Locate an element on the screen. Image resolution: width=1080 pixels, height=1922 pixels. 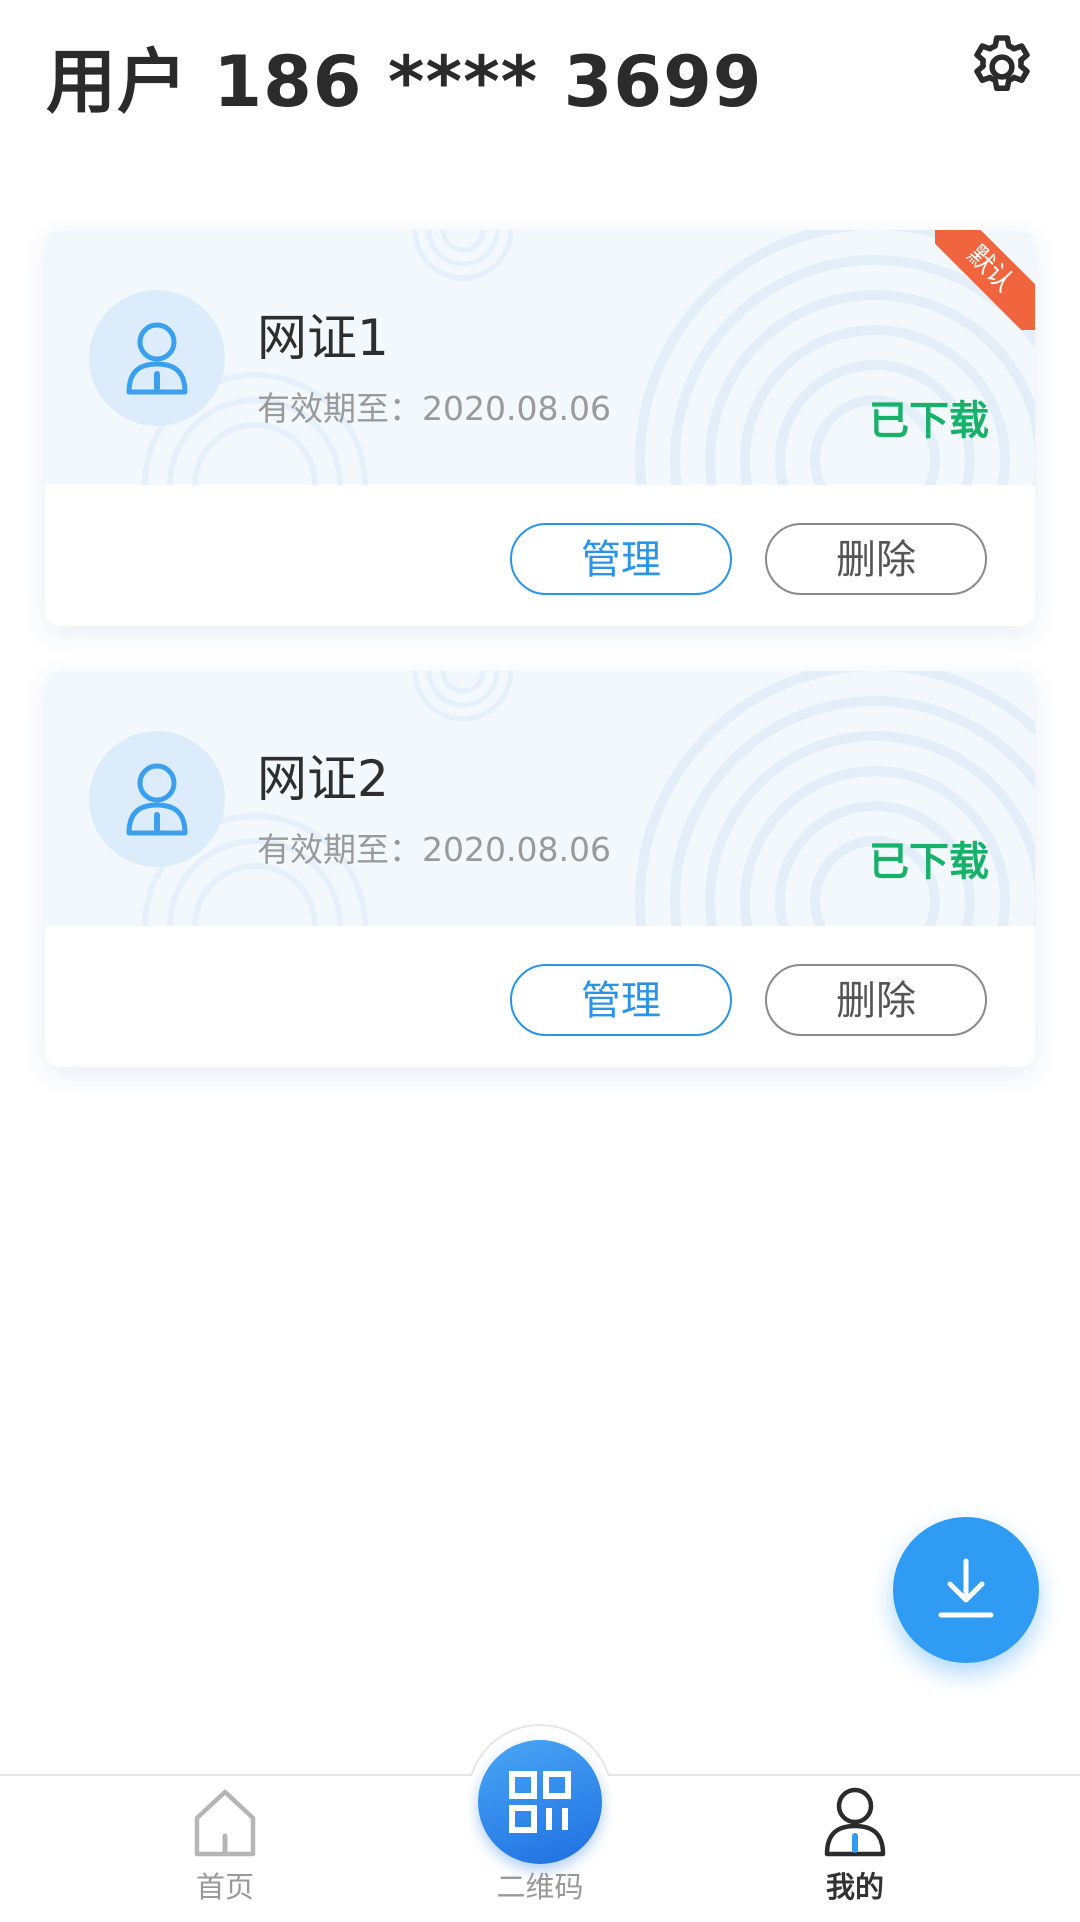
qrcode-button is located at coordinates (540, 1802).